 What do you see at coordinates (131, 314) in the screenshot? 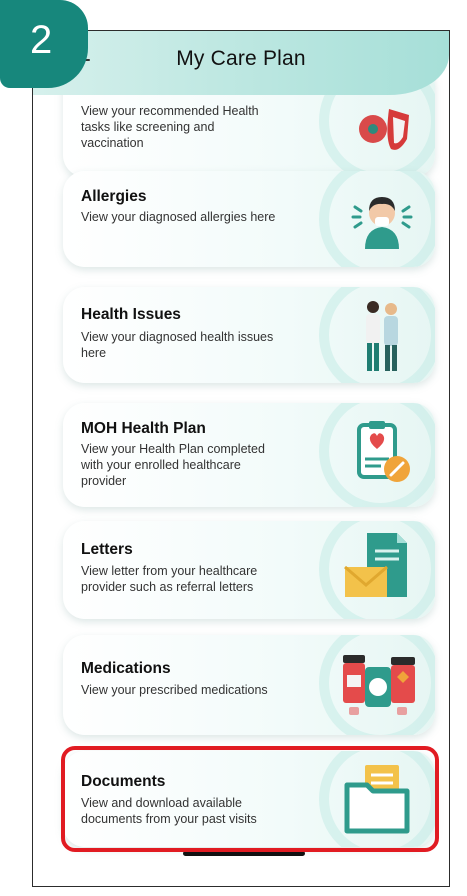
I see `card-health-issues-title: Health Issues` at bounding box center [131, 314].